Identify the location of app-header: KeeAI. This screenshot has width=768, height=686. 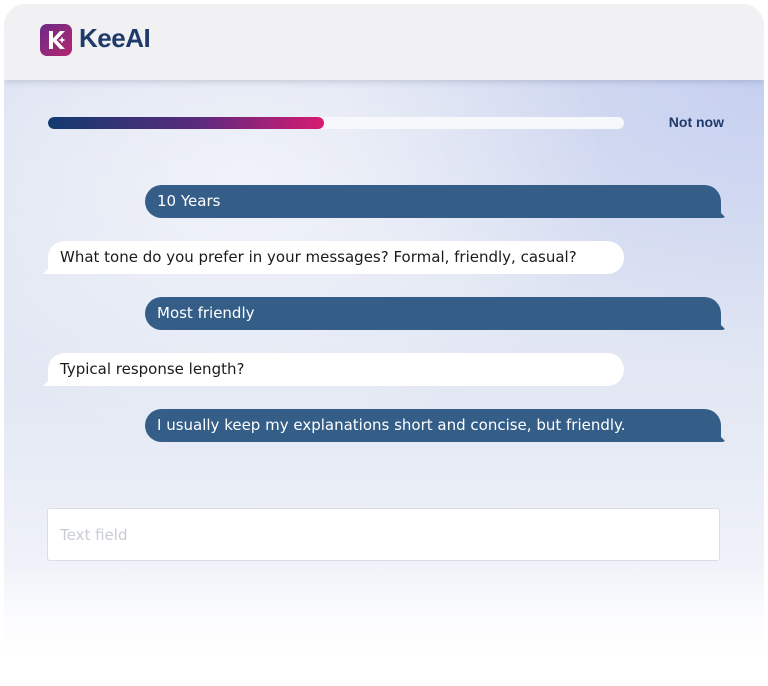
(384, 42).